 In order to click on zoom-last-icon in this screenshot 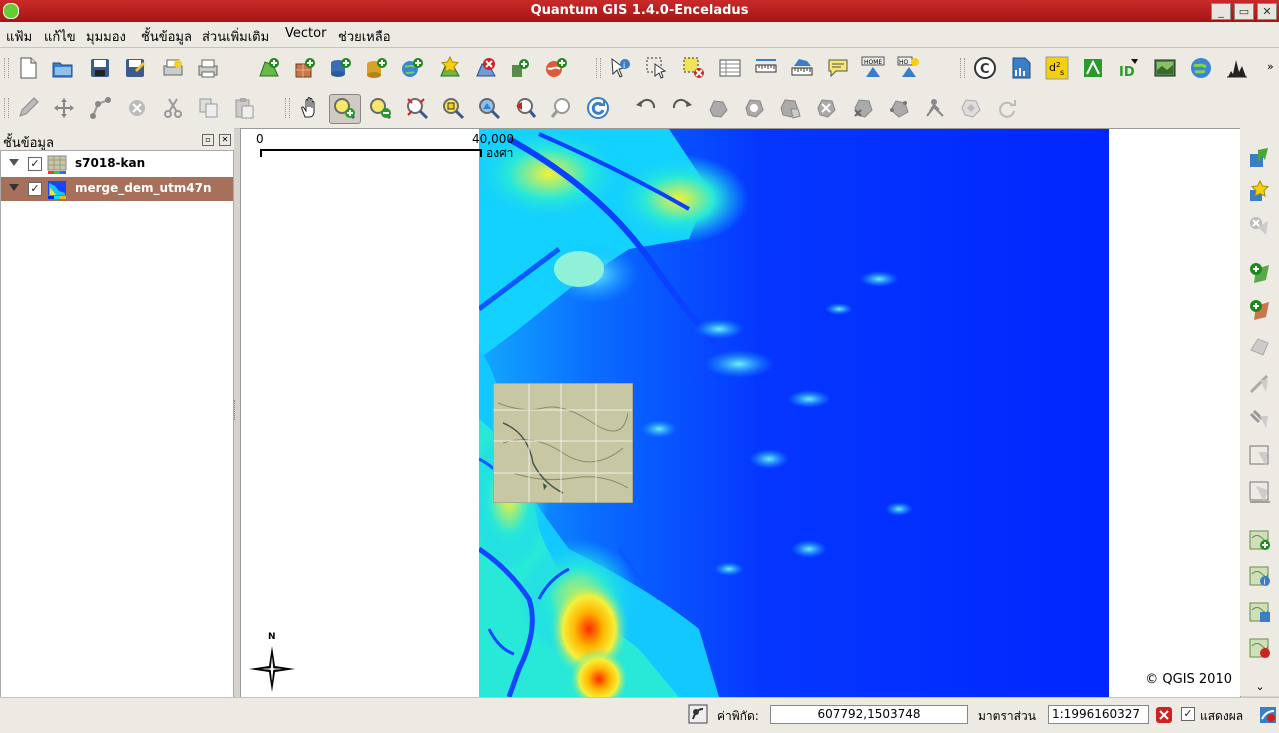, I will do `click(525, 108)`.